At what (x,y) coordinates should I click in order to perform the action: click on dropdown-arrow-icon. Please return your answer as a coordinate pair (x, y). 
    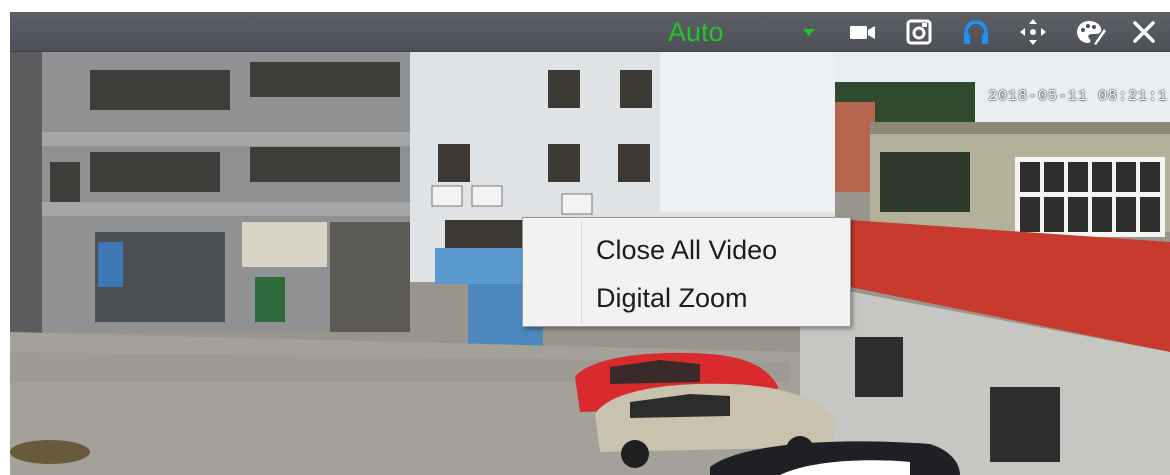
    Looking at the image, I should click on (809, 32).